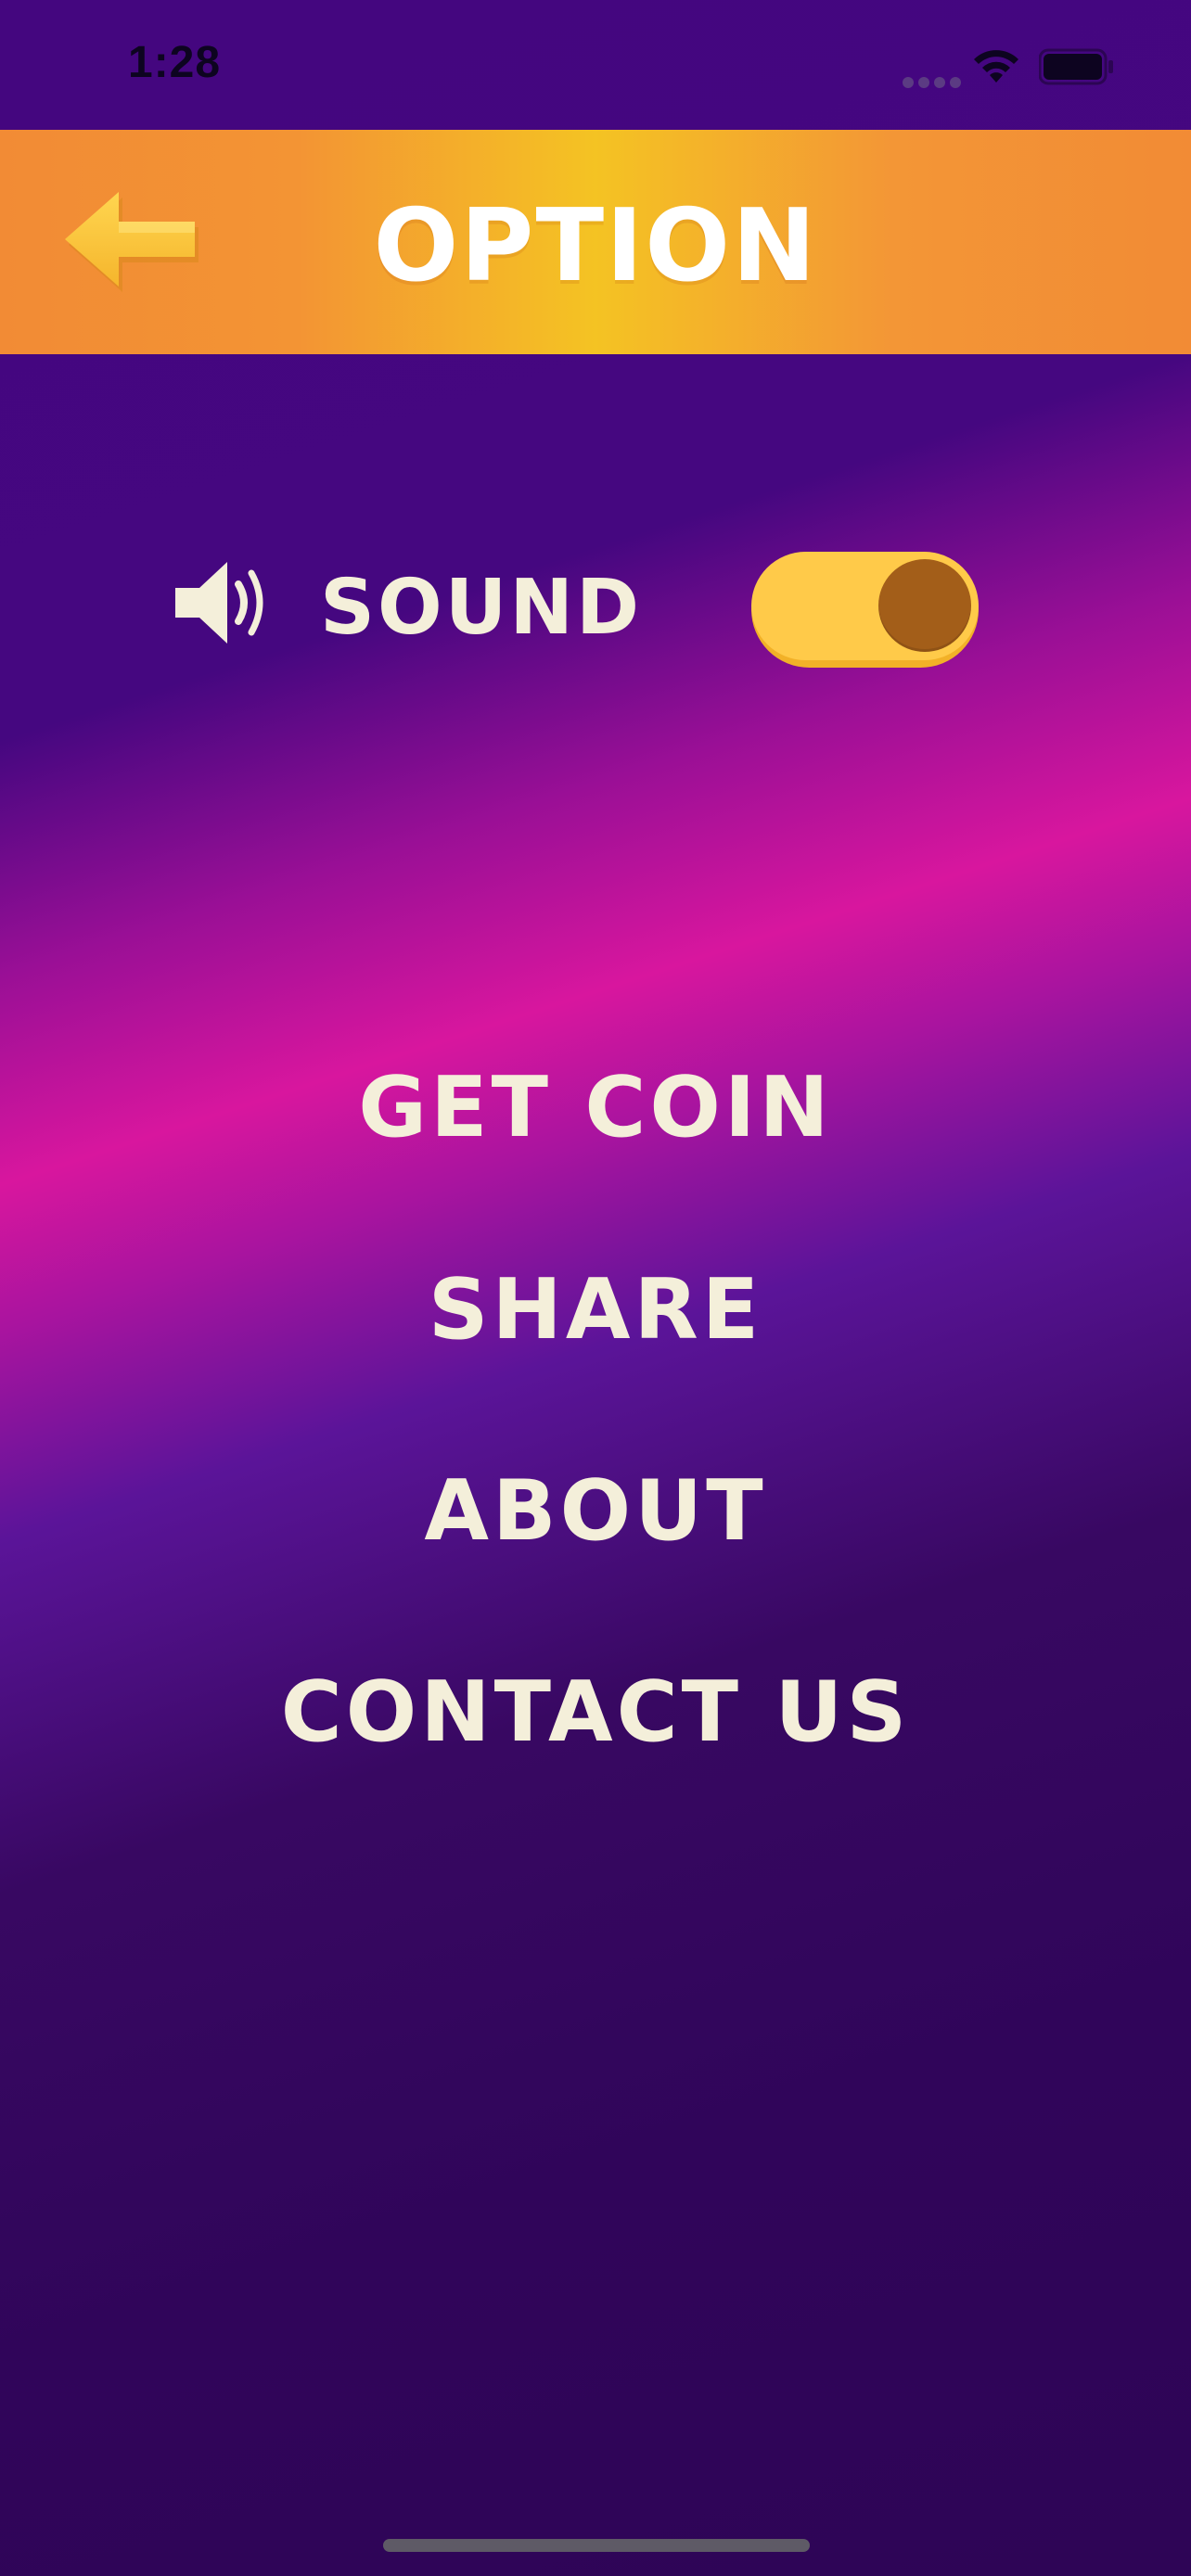 The height and width of the screenshot is (2576, 1191). I want to click on status-bar: 1:28, so click(595, 65).